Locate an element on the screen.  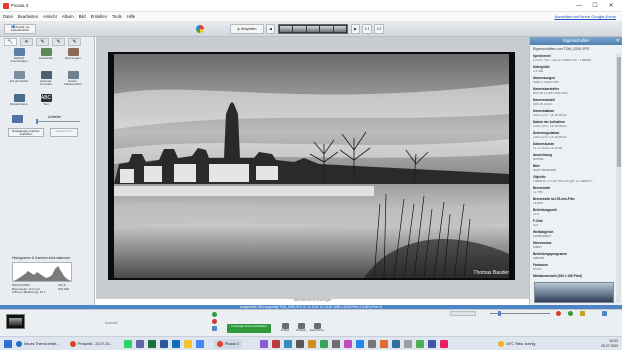
view-mode-buttons is located at coordinates (463, 313).